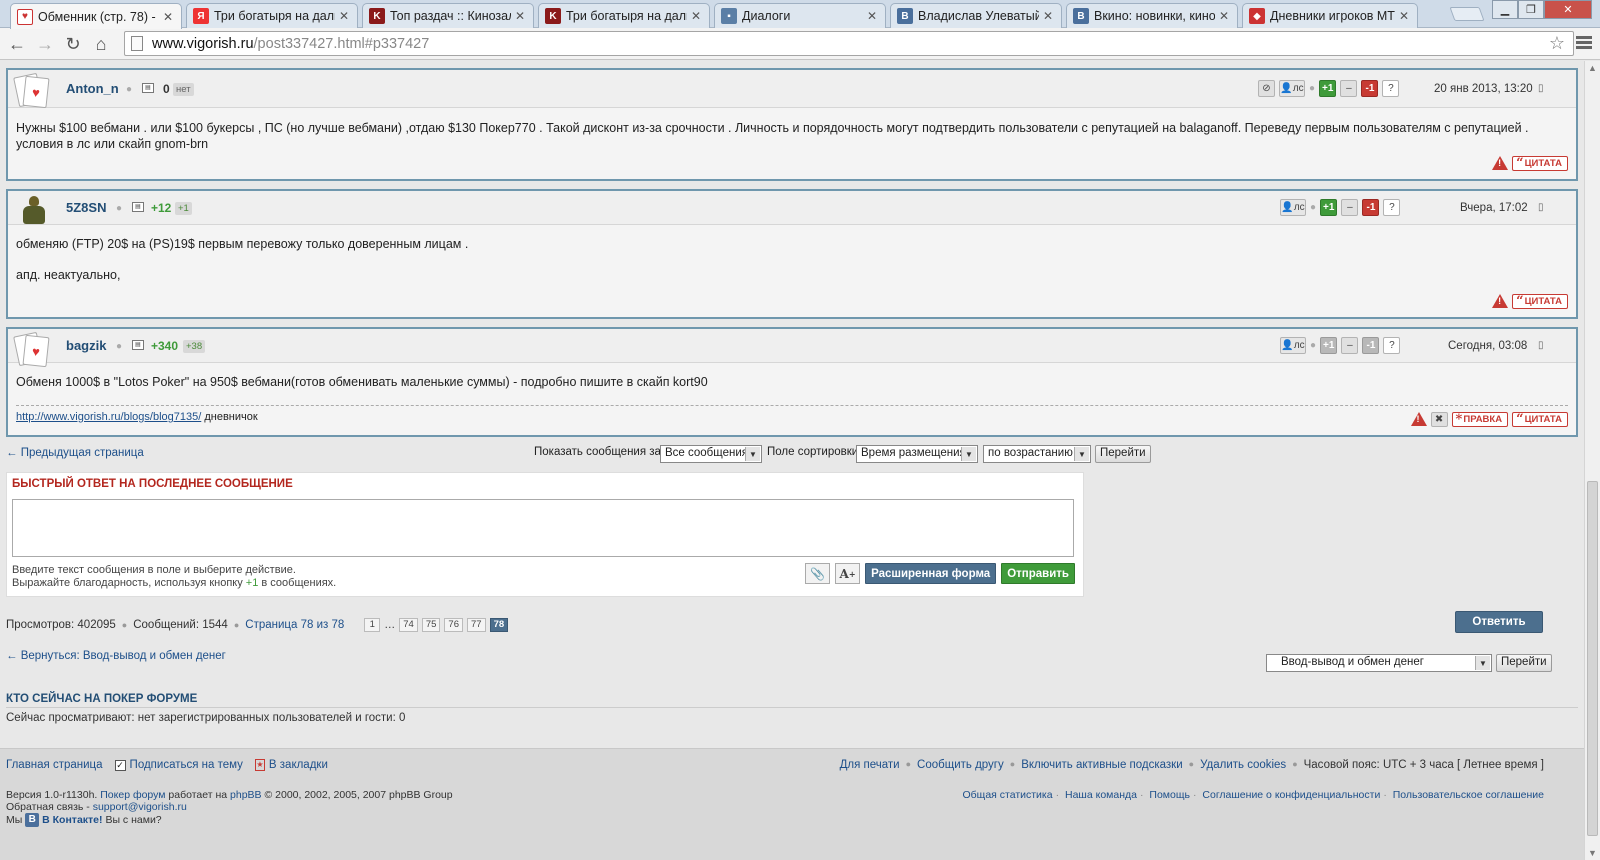  What do you see at coordinates (86, 207) in the screenshot?
I see `post-author: 5Z8SN` at bounding box center [86, 207].